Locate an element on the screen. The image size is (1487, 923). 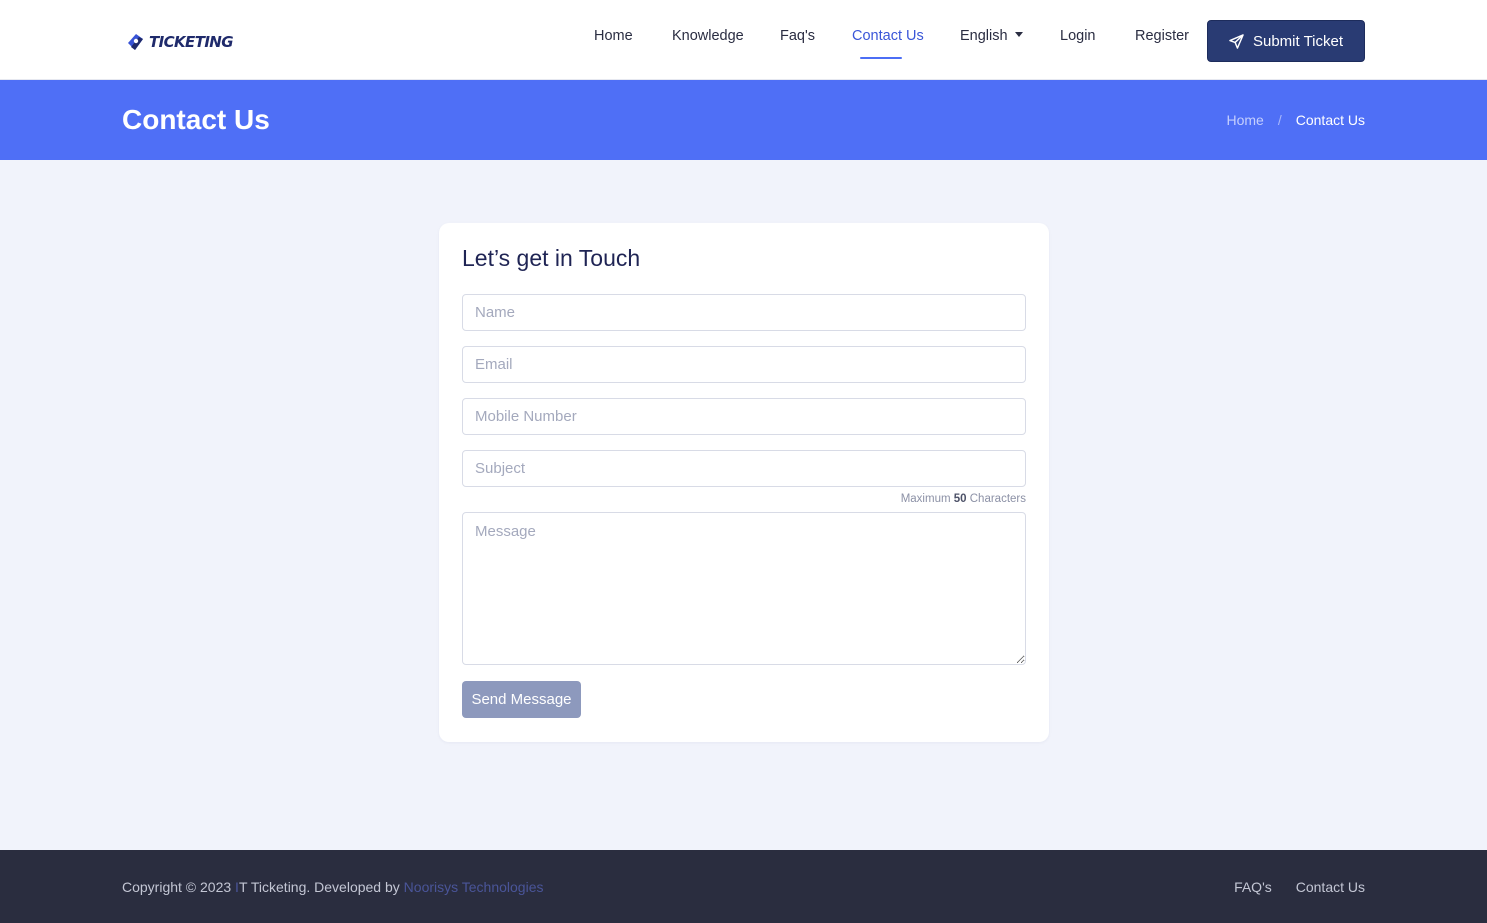
nav-home: Home is located at coordinates (613, 36).